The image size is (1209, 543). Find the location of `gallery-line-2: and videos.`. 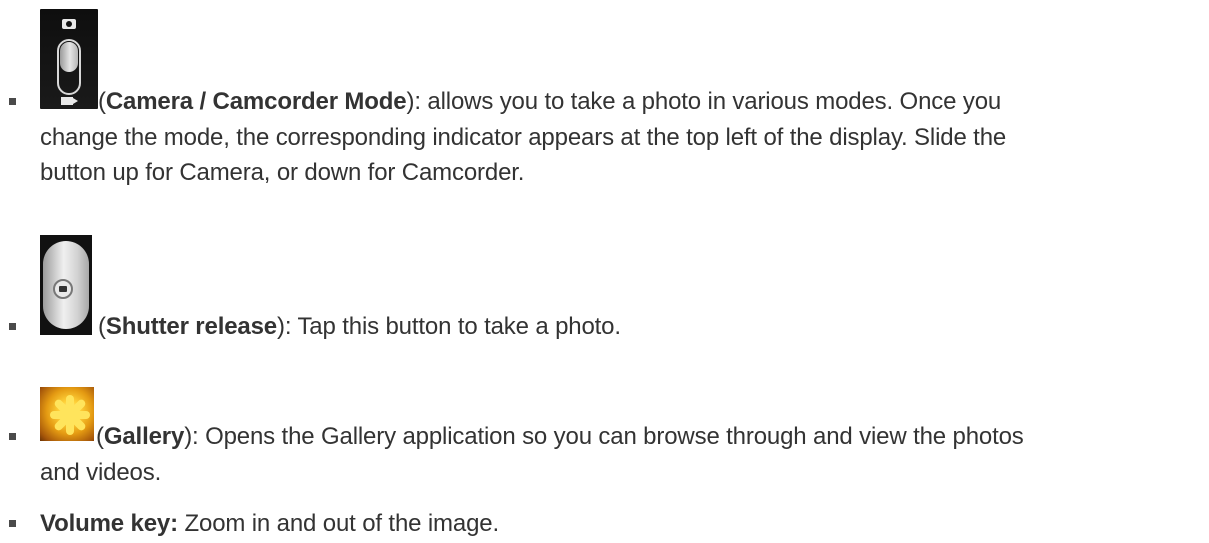

gallery-line-2: and videos. is located at coordinates (101, 472).